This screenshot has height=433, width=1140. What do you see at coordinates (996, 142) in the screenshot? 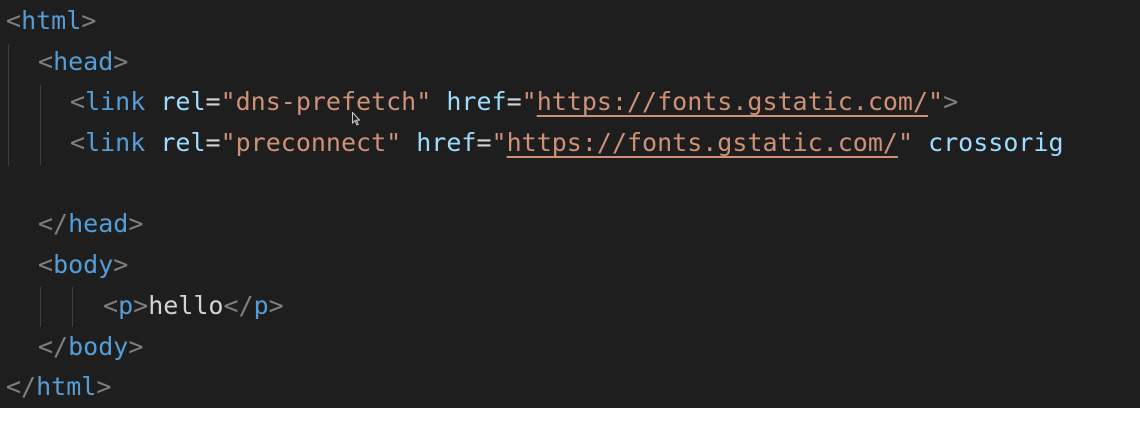
I see `token-attr: crossorig` at bounding box center [996, 142].